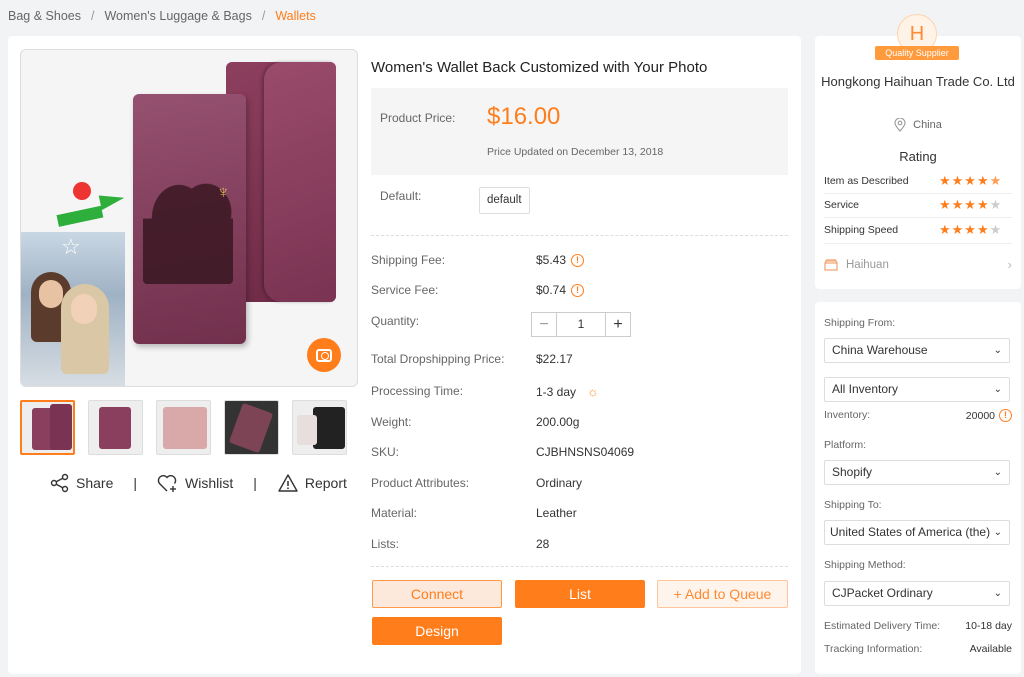  What do you see at coordinates (1009, 264) in the screenshot?
I see `chevron-right-icon: ›` at bounding box center [1009, 264].